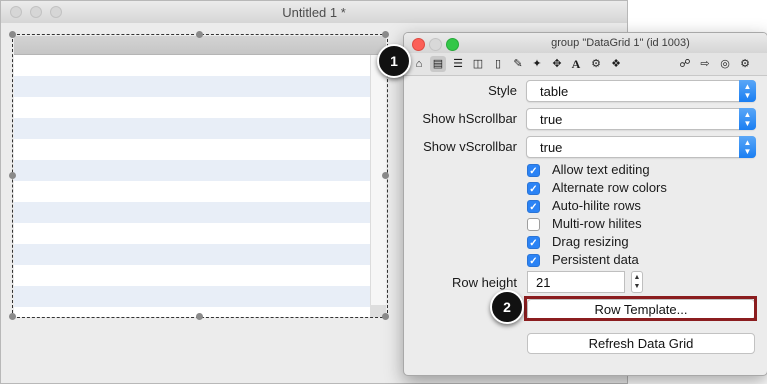 Image resolution: width=767 pixels, height=384 pixels. Describe the element at coordinates (394, 61) in the screenshot. I see `callout-badge-1: 1` at that location.